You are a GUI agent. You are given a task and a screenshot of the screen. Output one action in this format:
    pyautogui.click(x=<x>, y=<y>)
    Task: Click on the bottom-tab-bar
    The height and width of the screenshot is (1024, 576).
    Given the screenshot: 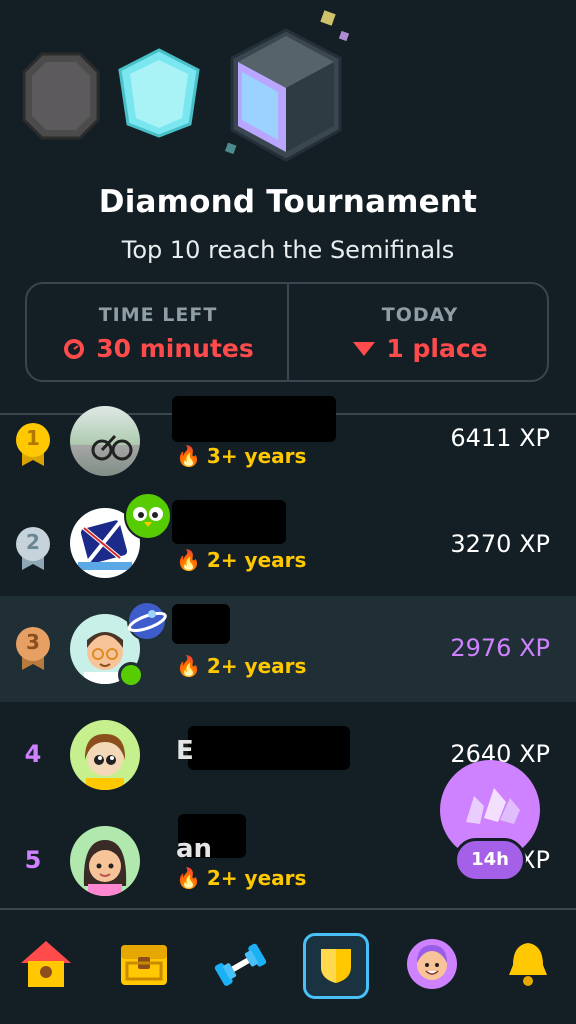 What is the action you would take?
    pyautogui.click(x=288, y=967)
    